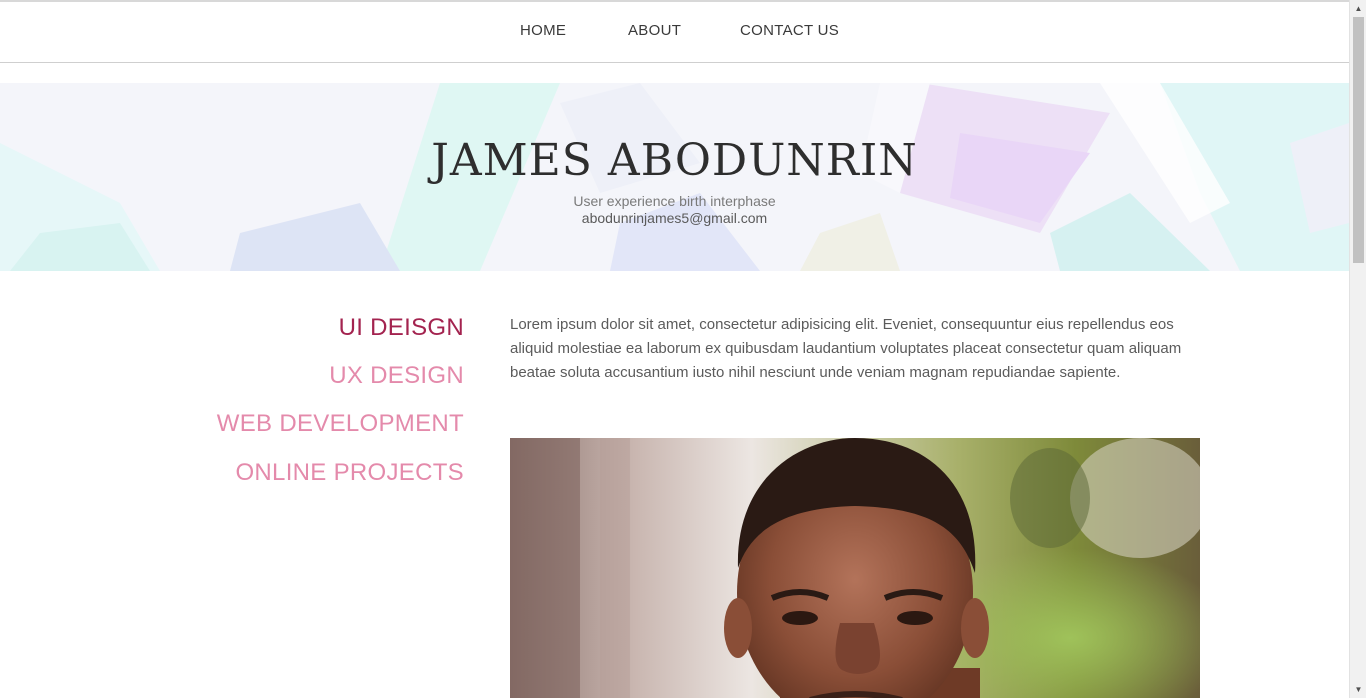  I want to click on hero-tagline: User experience birth interphase, so click(674, 201).